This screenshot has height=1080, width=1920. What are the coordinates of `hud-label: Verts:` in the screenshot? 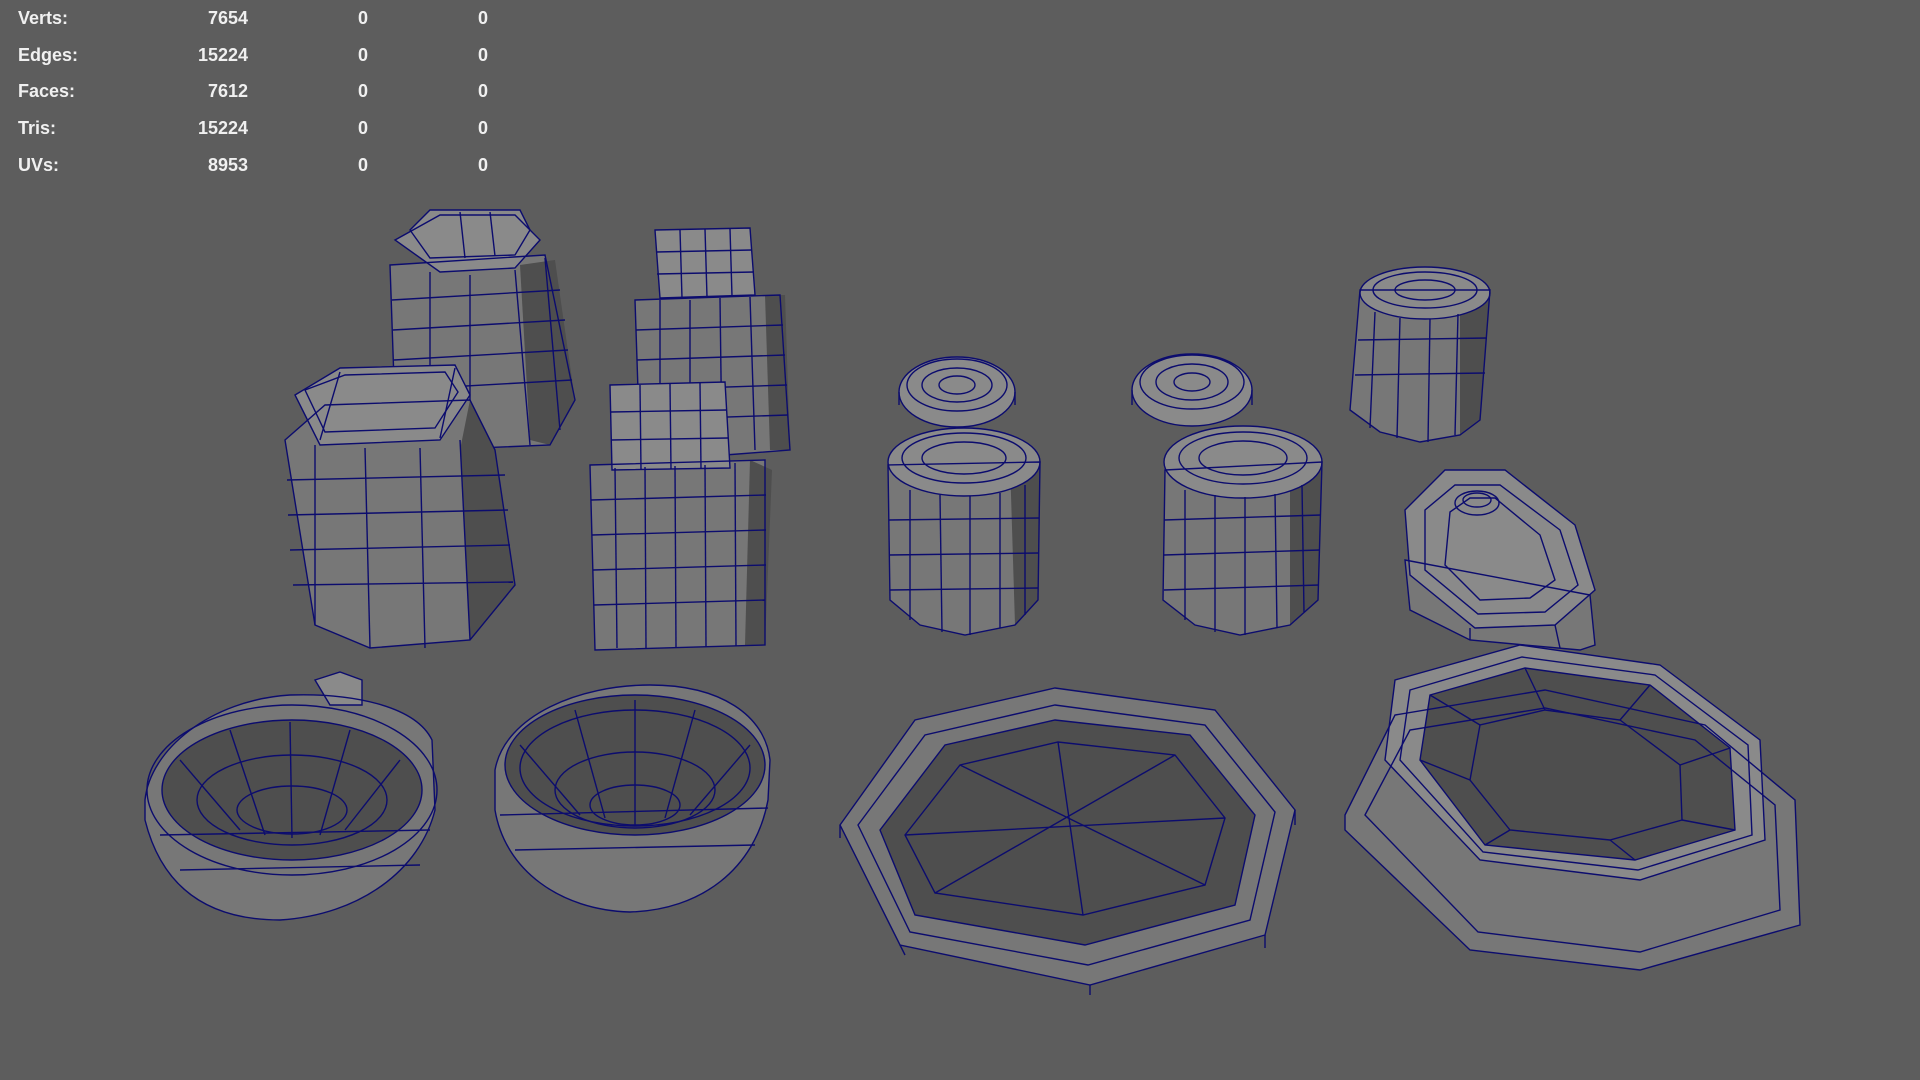 It's located at (43, 17).